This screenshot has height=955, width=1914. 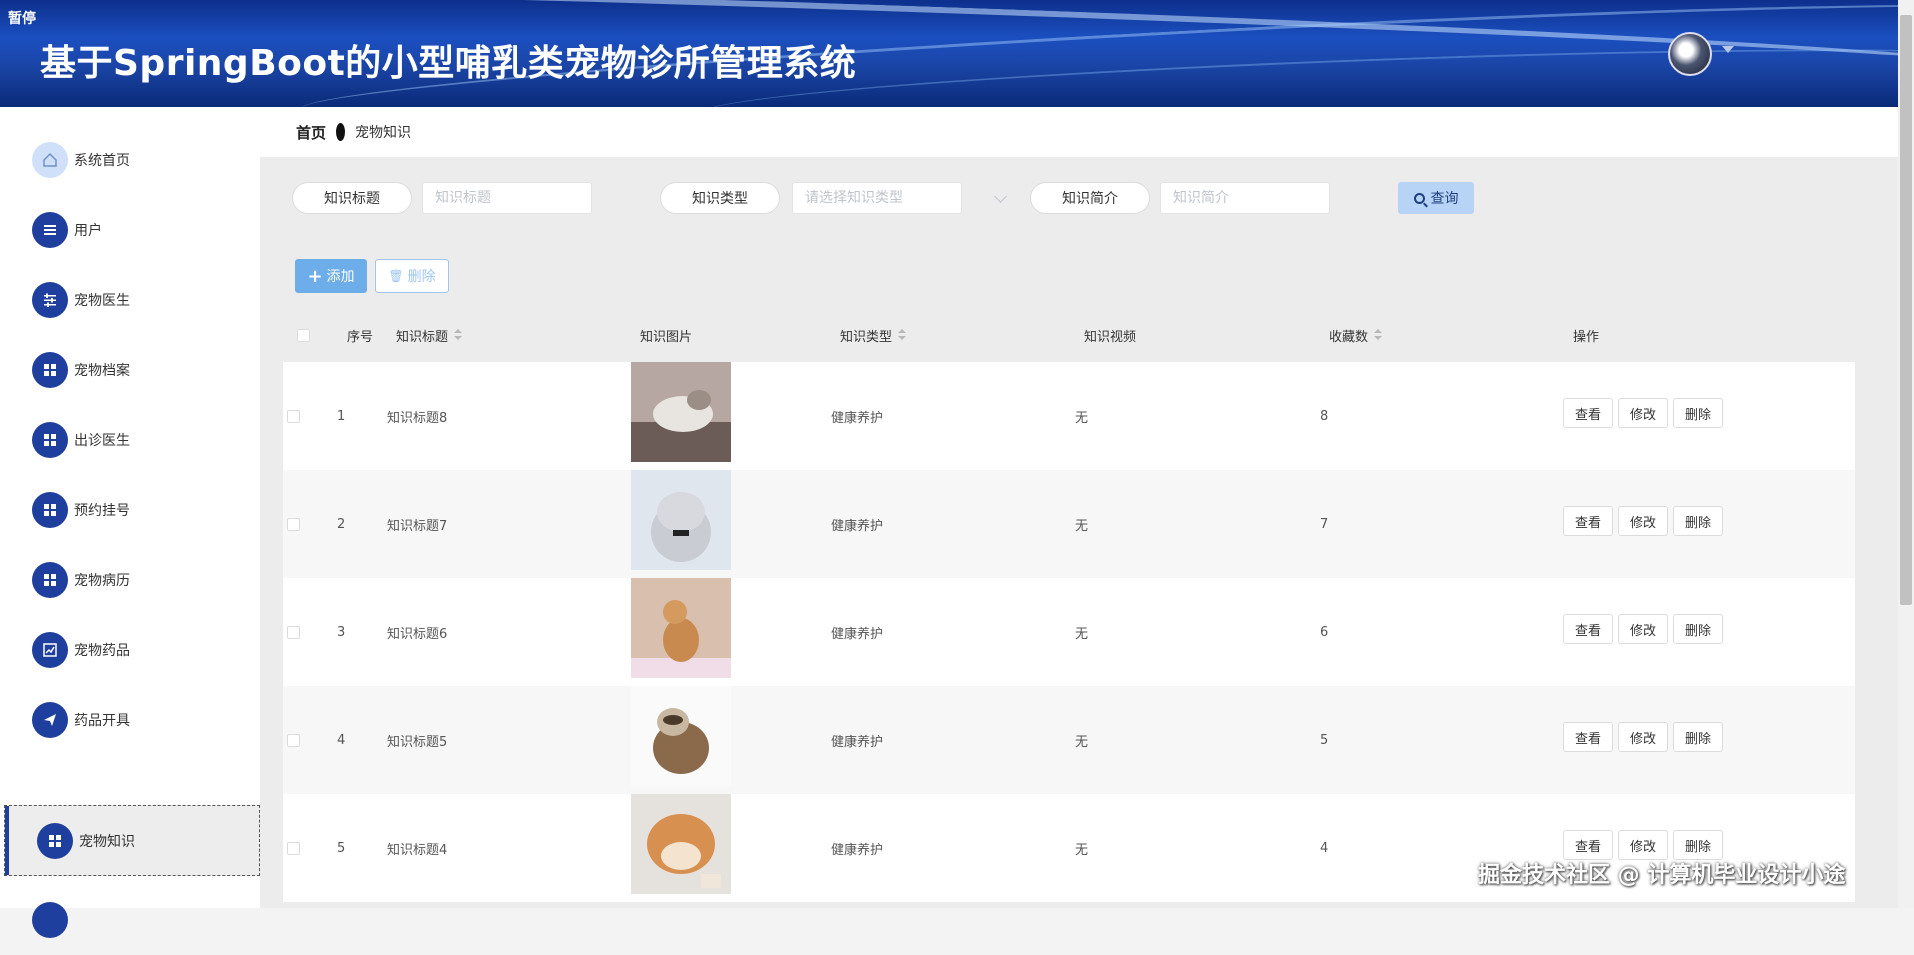 What do you see at coordinates (130, 230) in the screenshot?
I see `sidebar-item-users: 用户` at bounding box center [130, 230].